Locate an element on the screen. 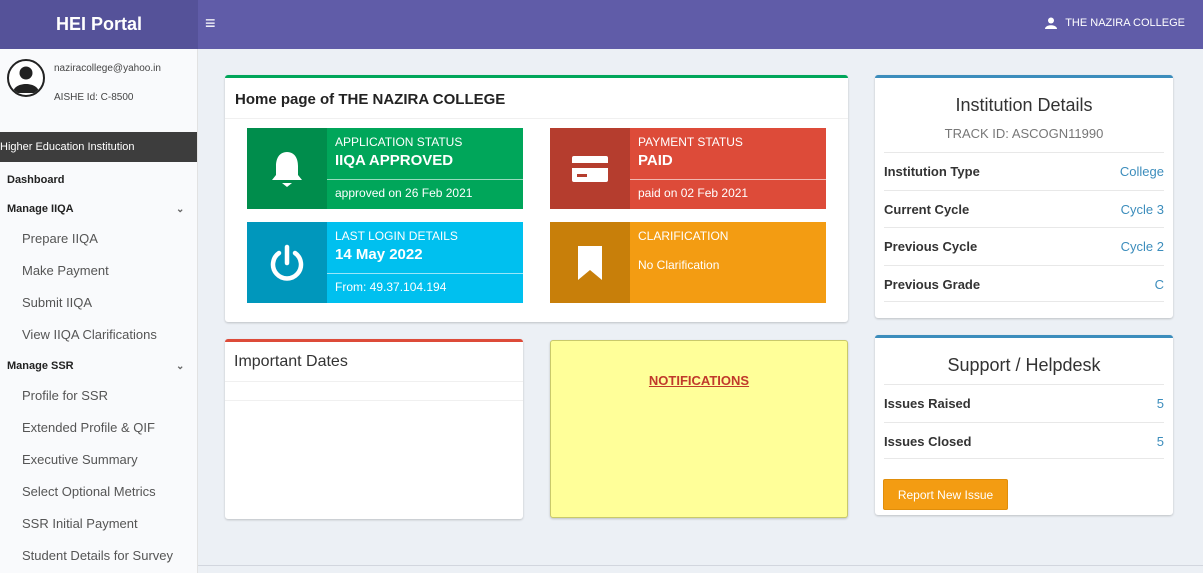 This screenshot has width=1203, height=573. clarification-box: CLARIFICATION No Clarification is located at coordinates (688, 262).